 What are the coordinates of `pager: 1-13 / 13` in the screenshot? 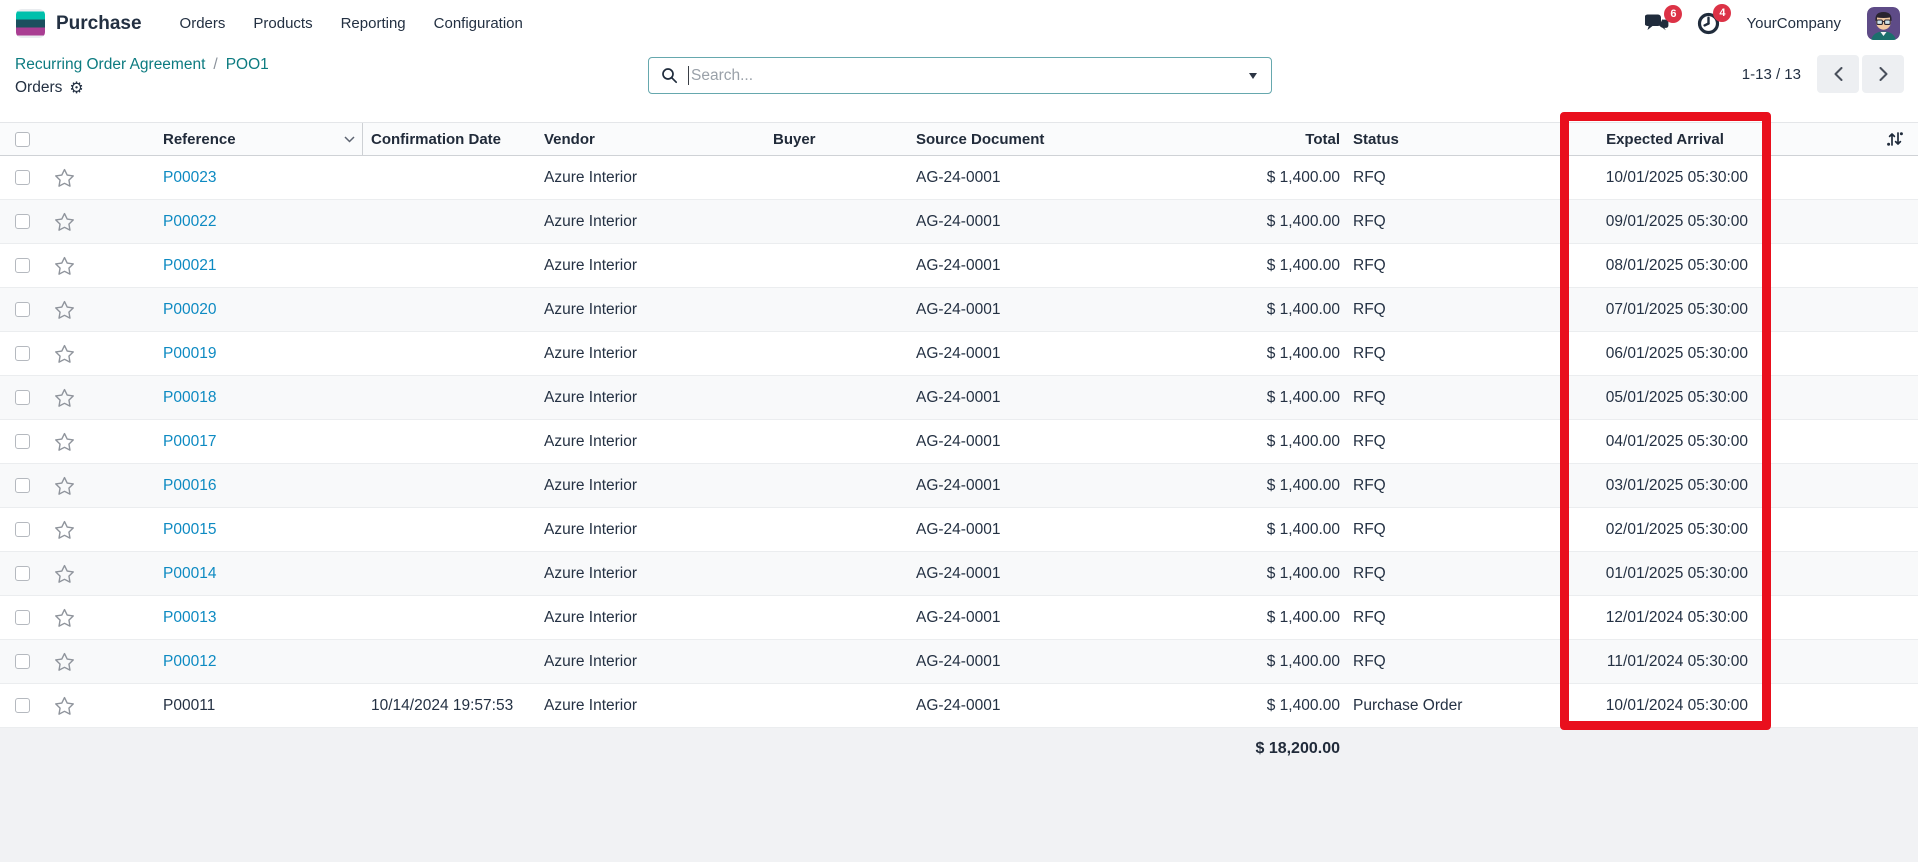 It's located at (1823, 74).